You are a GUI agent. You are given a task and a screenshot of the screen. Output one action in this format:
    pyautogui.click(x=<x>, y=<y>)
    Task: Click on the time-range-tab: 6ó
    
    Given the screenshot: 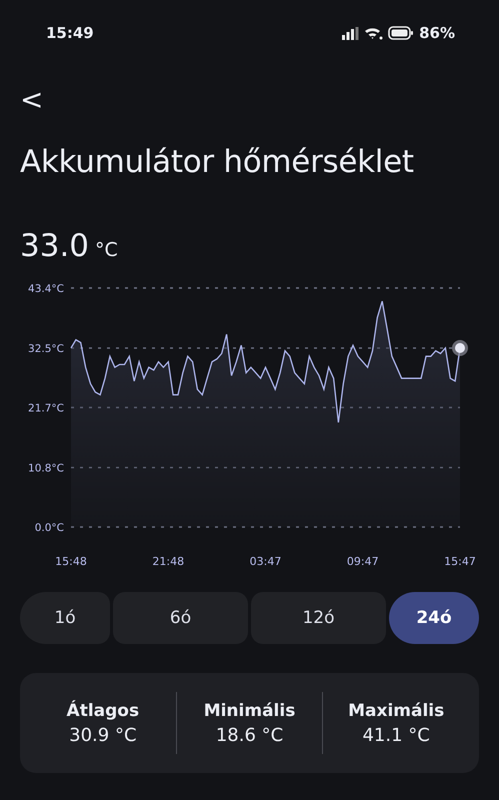 What is the action you would take?
    pyautogui.click(x=180, y=618)
    